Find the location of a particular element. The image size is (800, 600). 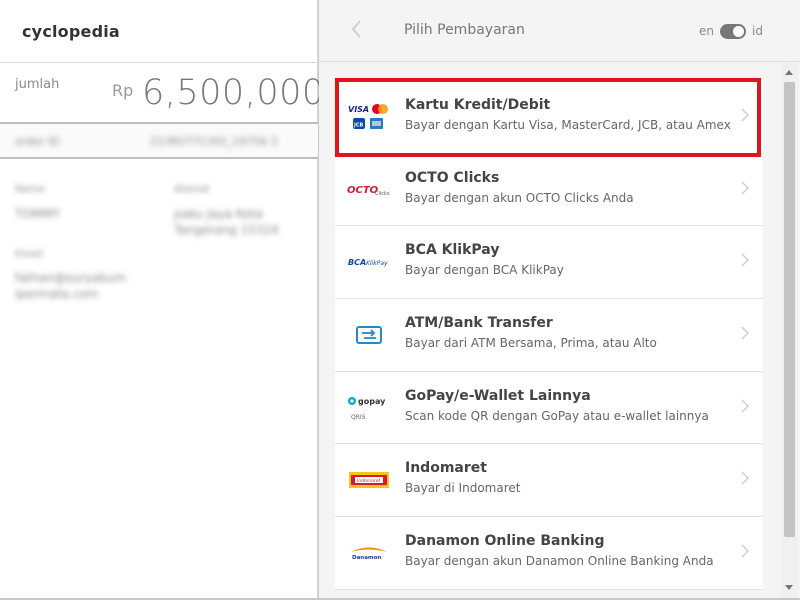

language-switch: en id is located at coordinates (731, 31).